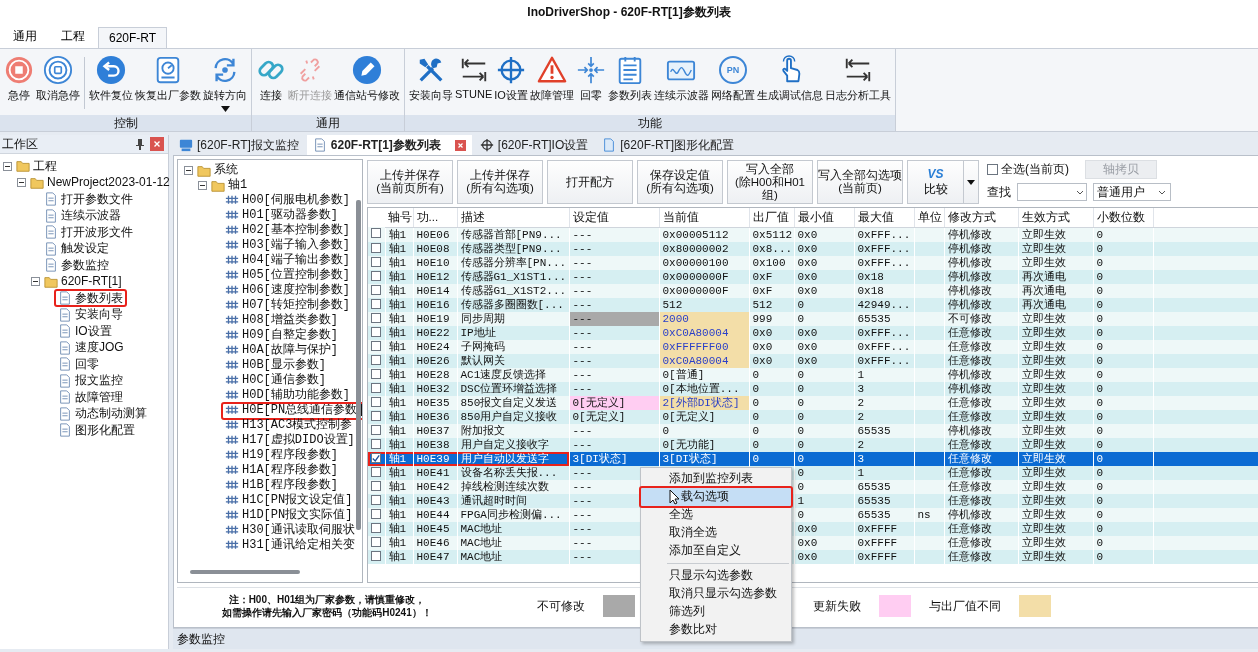  What do you see at coordinates (770, 182) in the screenshot?
I see `action-button: 写入全部 (除H00和H01组)` at bounding box center [770, 182].